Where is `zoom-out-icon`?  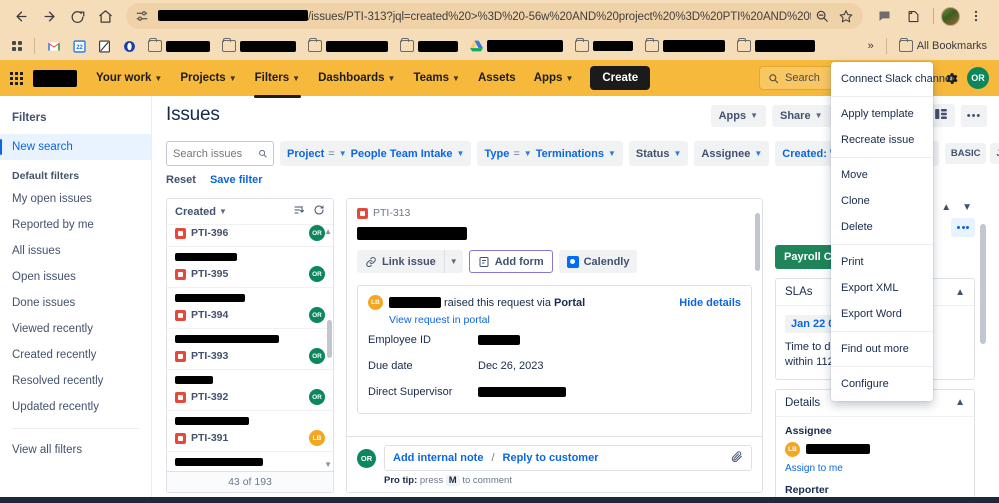 zoom-out-icon is located at coordinates (822, 16).